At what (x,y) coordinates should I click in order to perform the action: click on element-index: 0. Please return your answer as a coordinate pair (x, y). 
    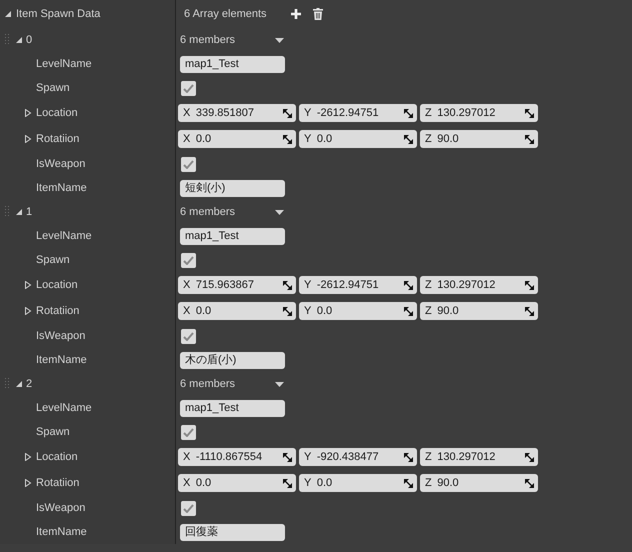
    Looking at the image, I should click on (29, 40).